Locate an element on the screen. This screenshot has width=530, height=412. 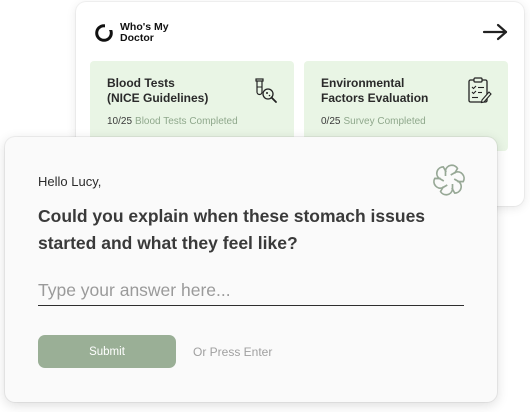
progress-status: Survey Completed is located at coordinates (384, 121).